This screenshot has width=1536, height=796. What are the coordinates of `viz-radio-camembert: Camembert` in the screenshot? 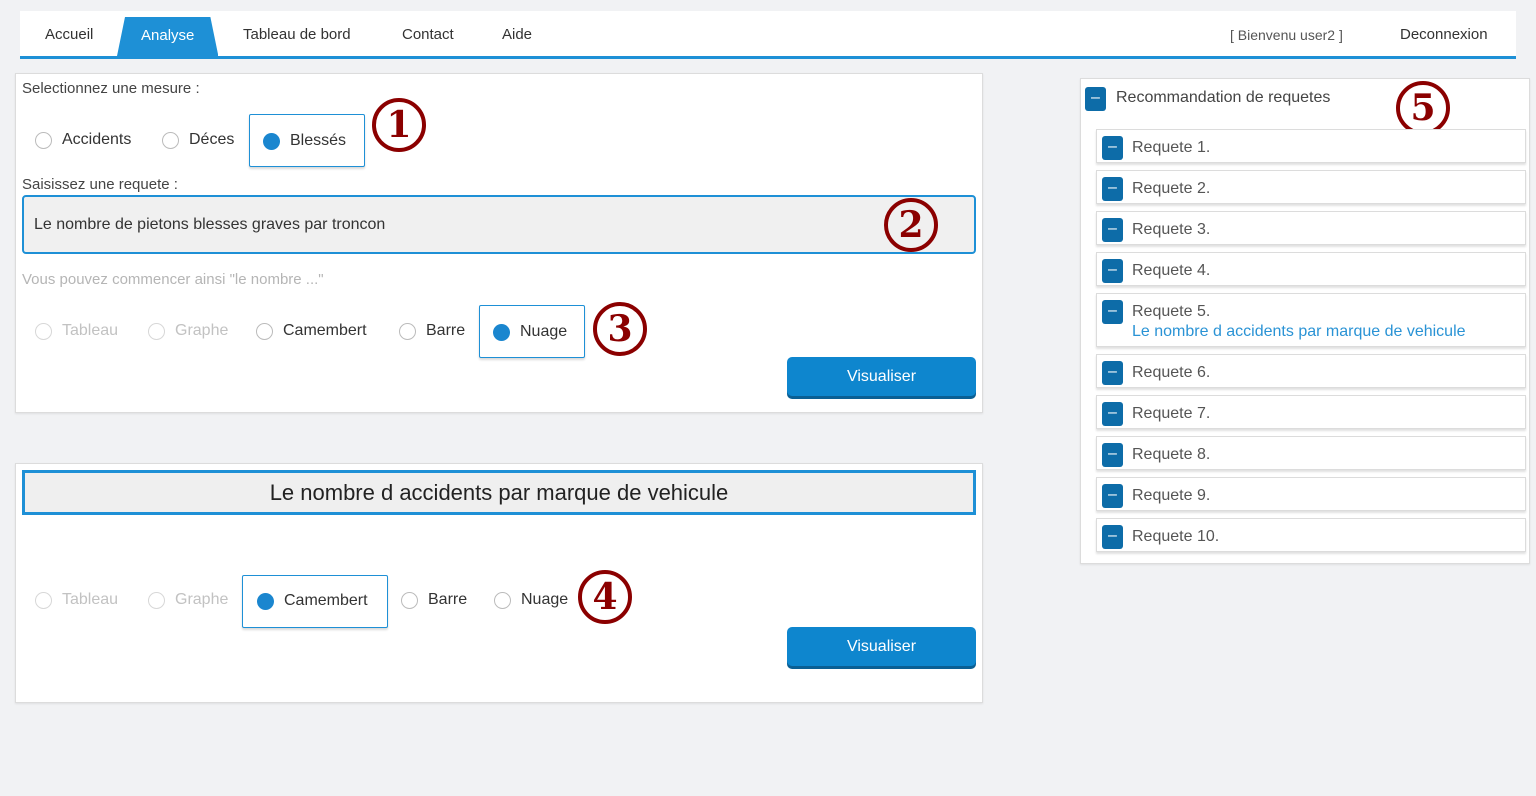 It's located at (311, 331).